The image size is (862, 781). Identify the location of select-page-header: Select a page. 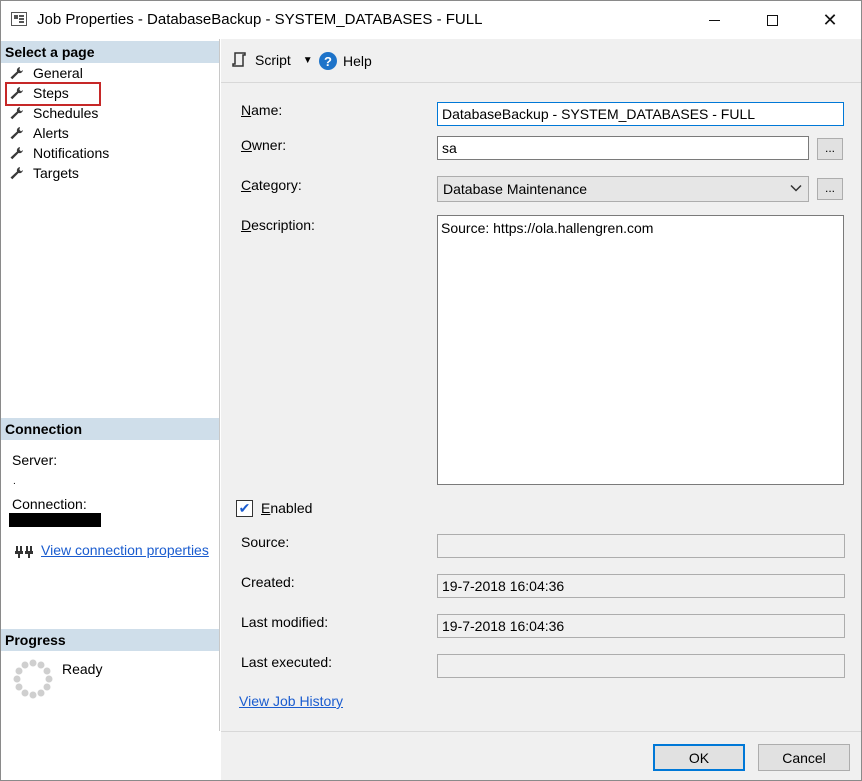
(110, 52).